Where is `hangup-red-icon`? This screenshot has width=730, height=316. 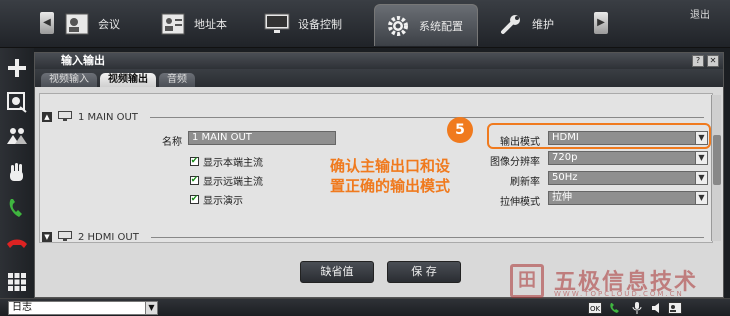 hangup-red-icon is located at coordinates (17, 244).